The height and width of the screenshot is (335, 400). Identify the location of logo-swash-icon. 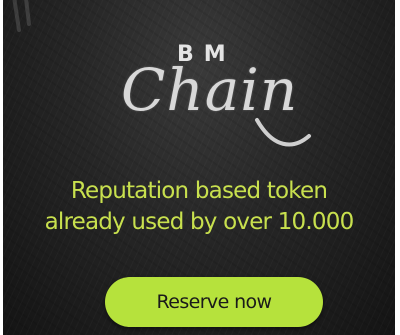
(283, 132).